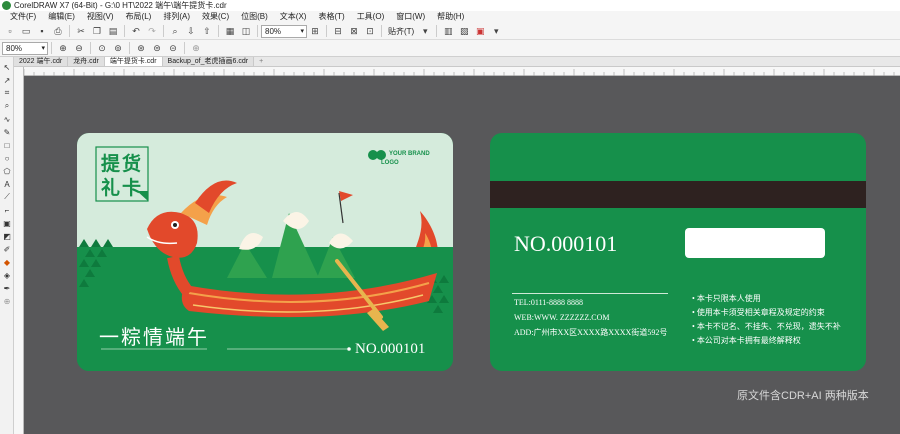 The width and height of the screenshot is (900, 434). Describe the element at coordinates (7, 171) in the screenshot. I see `polygon-tool-icon: ⬠` at that location.